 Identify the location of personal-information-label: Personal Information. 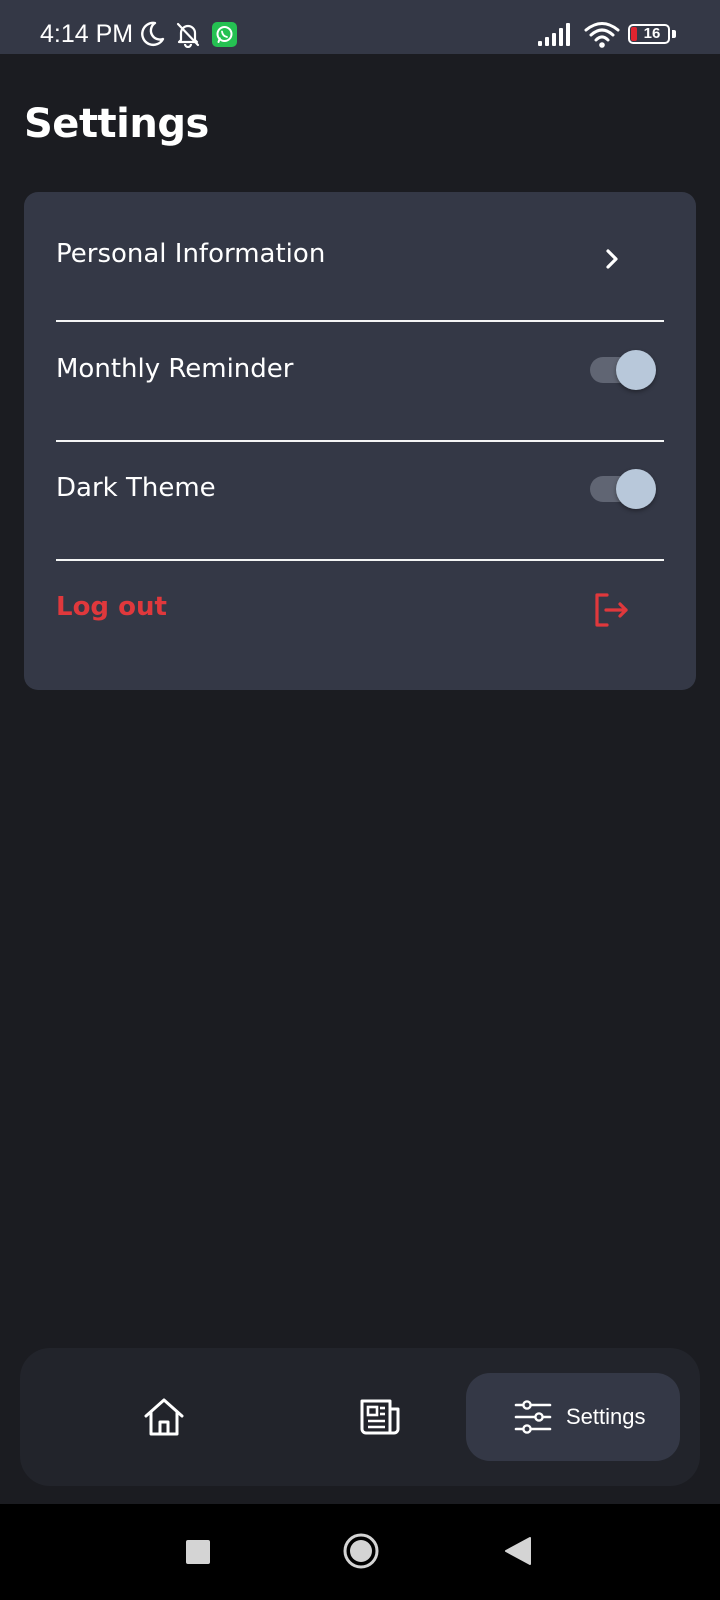
(191, 254).